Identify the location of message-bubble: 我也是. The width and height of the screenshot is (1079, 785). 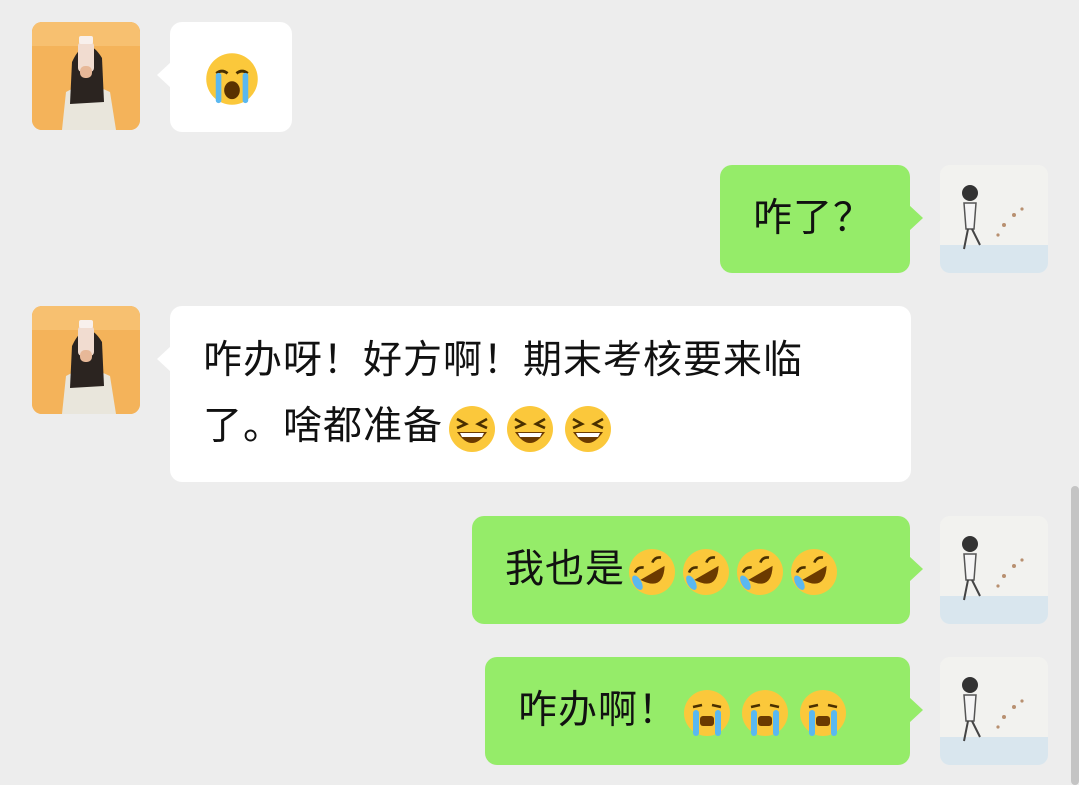
(697, 570).